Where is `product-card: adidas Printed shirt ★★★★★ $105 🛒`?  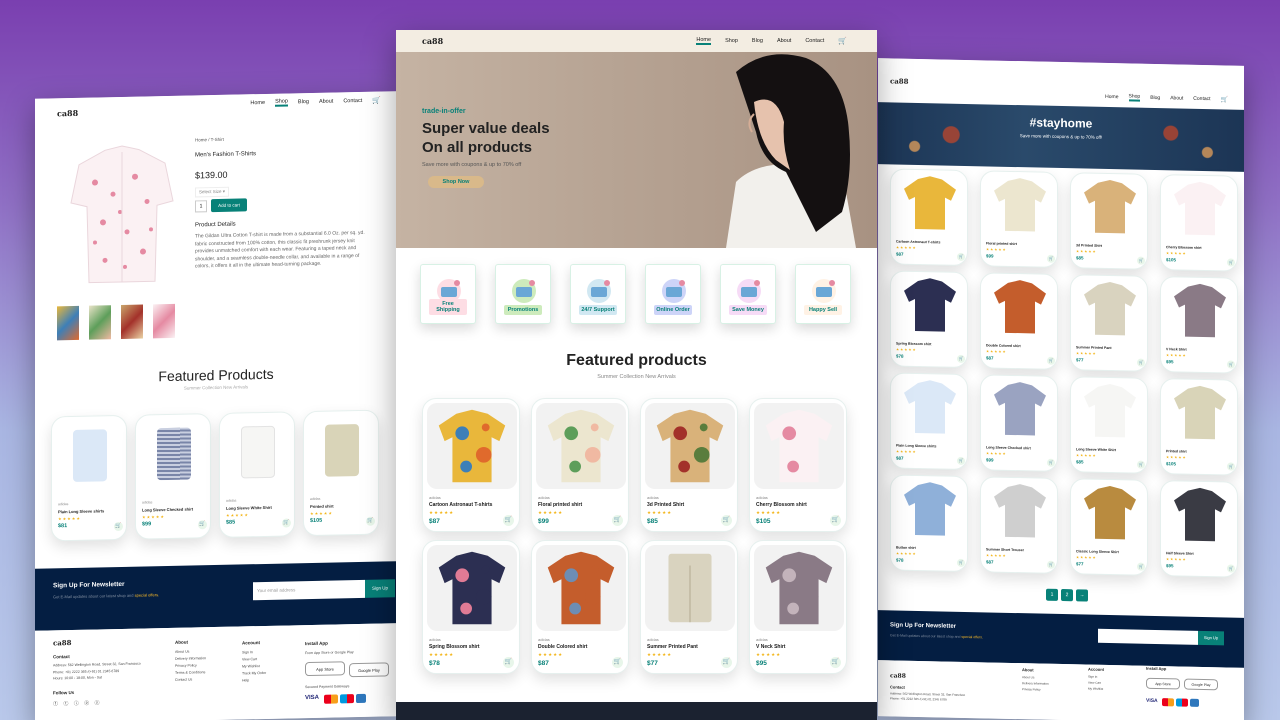 product-card: adidas Printed shirt ★★★★★ $105 🛒 is located at coordinates (341, 473).